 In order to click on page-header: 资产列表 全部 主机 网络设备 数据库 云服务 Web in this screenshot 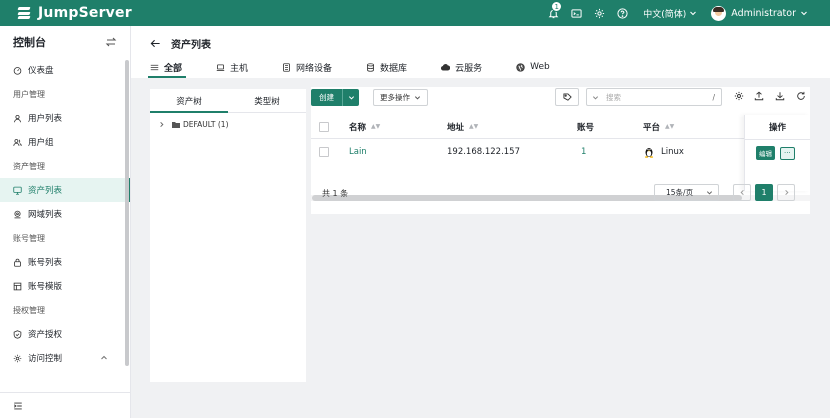, I will do `click(480, 52)`.